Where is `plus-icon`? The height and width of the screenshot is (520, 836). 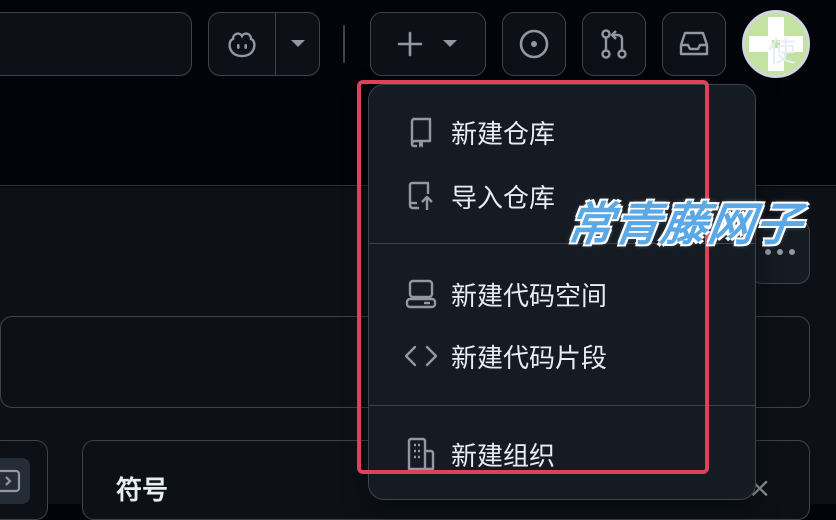 plus-icon is located at coordinates (410, 44).